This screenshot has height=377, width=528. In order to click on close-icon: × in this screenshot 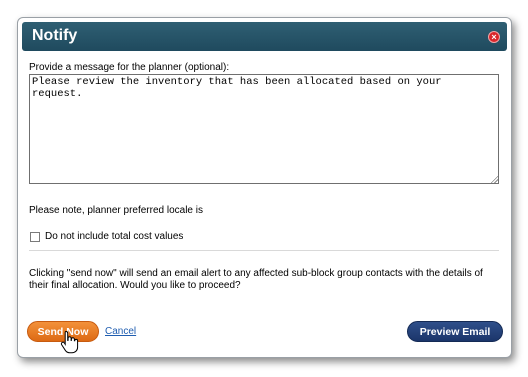, I will do `click(494, 37)`.